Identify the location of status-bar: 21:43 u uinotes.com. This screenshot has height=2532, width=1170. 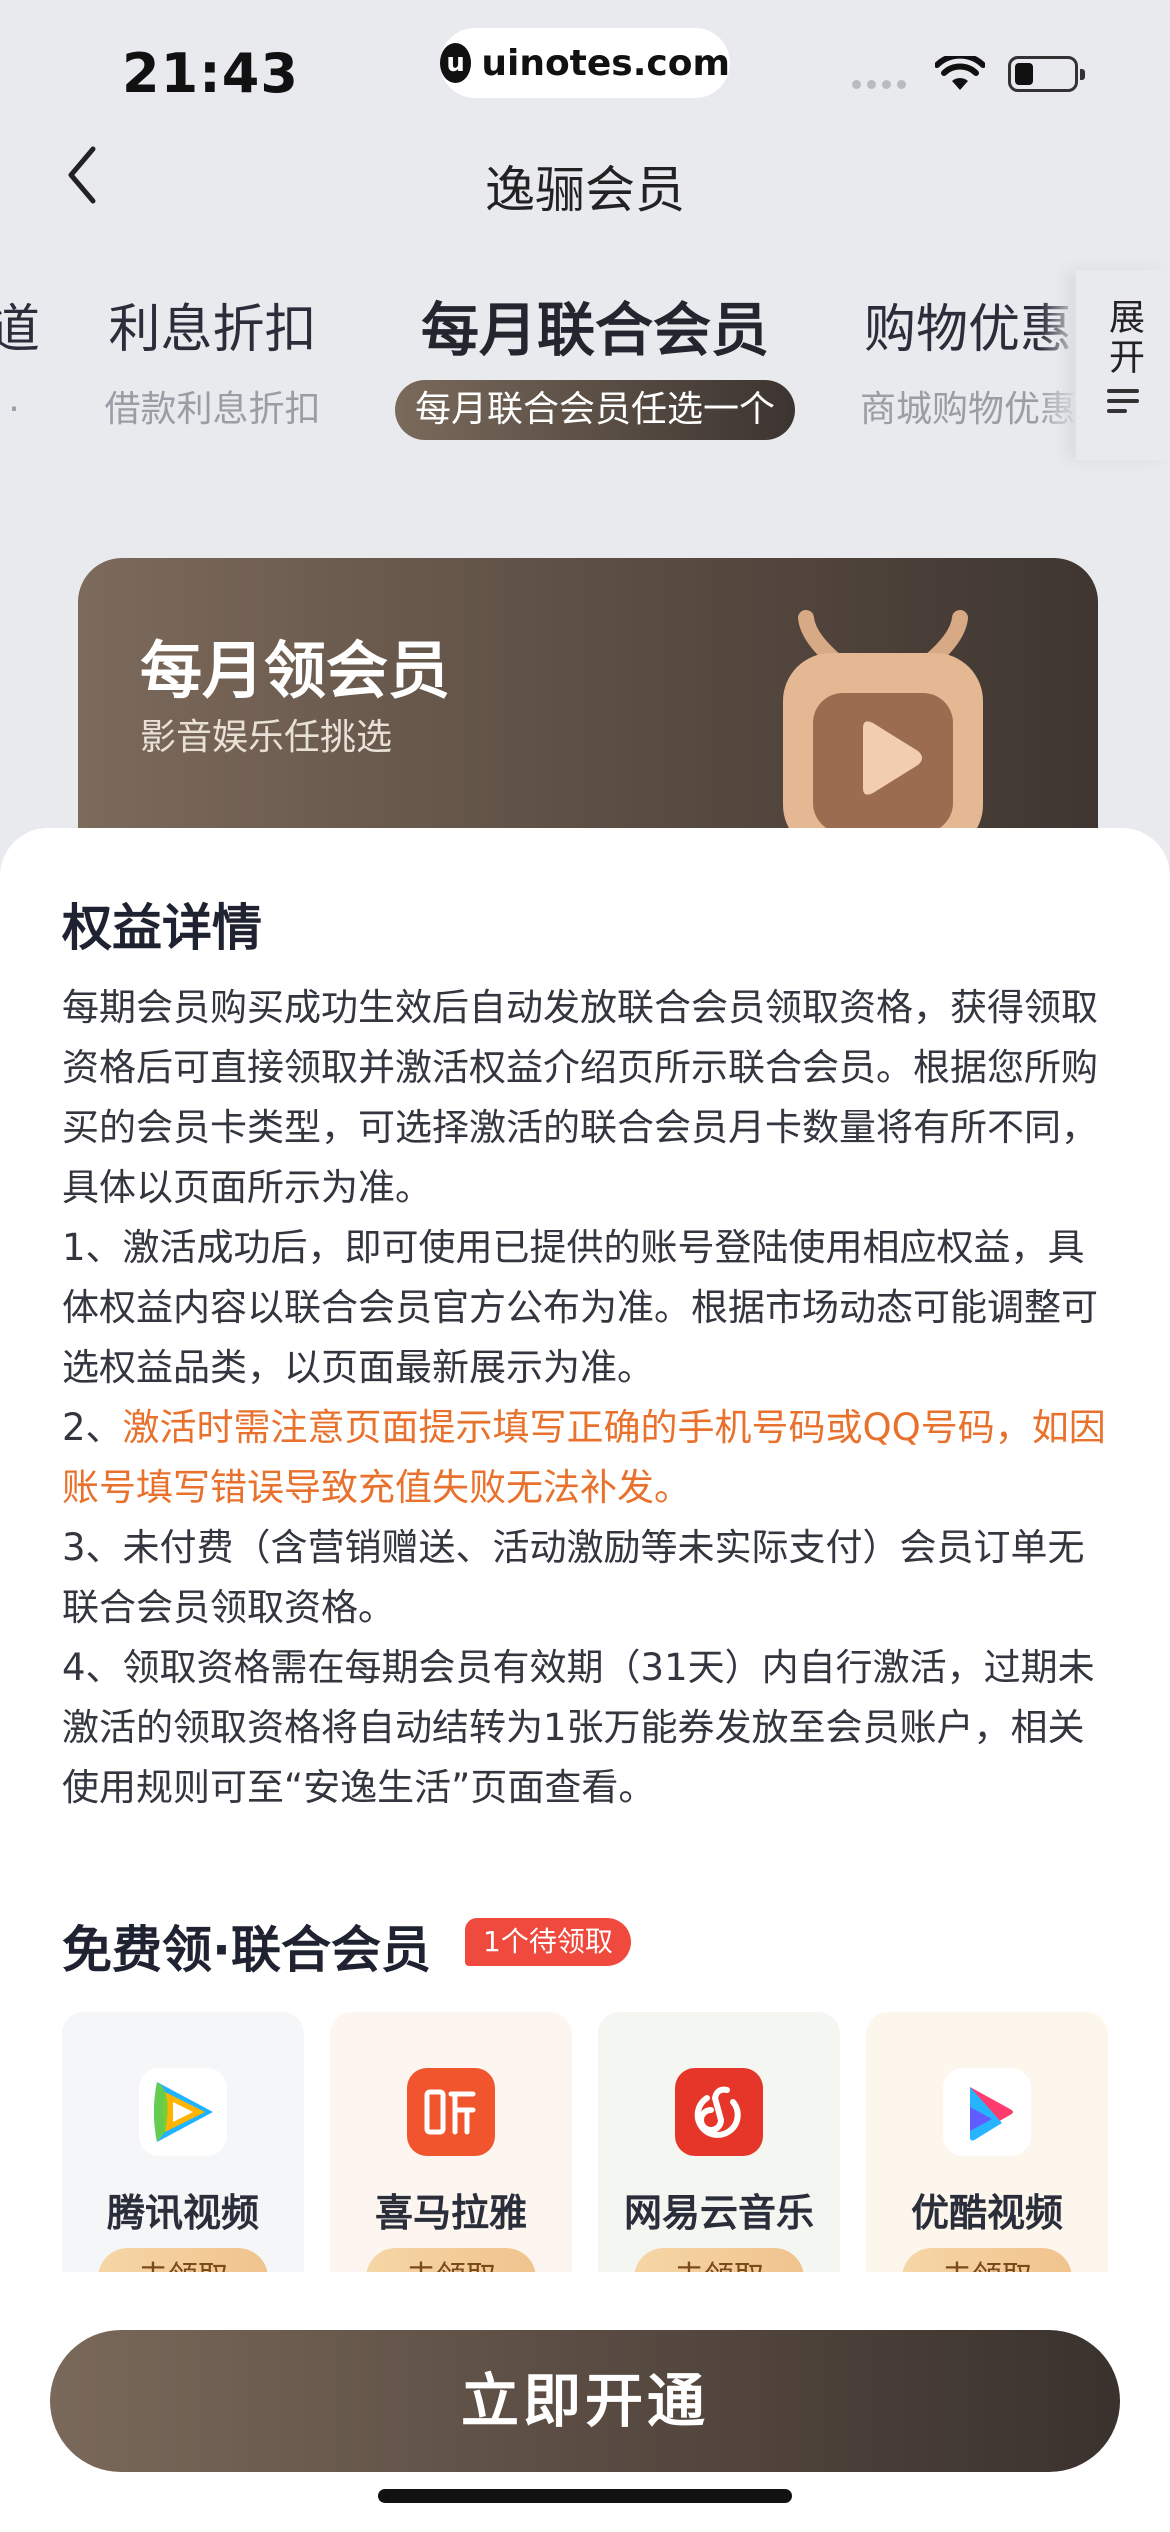
(585, 65).